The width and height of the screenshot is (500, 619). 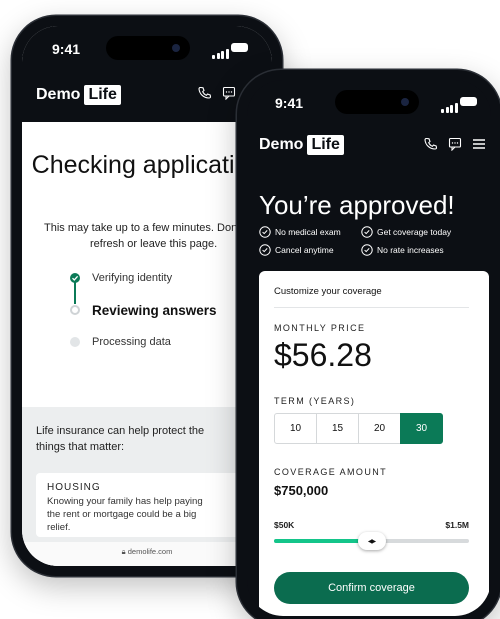 I want to click on term-option-30: 30, so click(x=421, y=428).